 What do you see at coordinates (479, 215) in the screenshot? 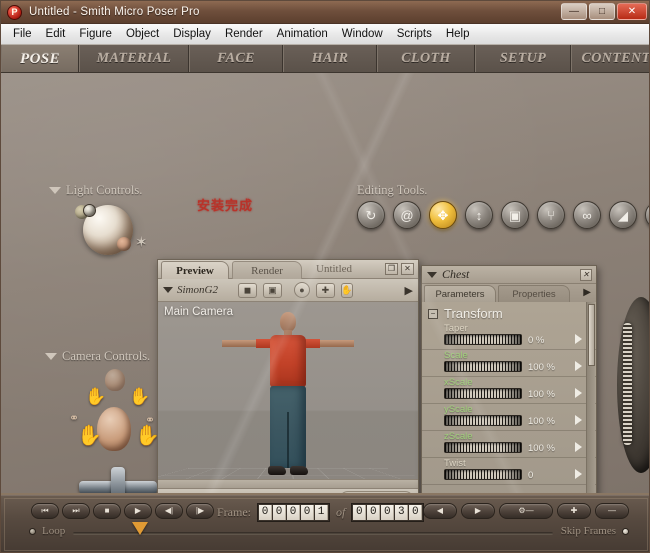
I see `translate-inout-tool-icon: ↕` at bounding box center [479, 215].